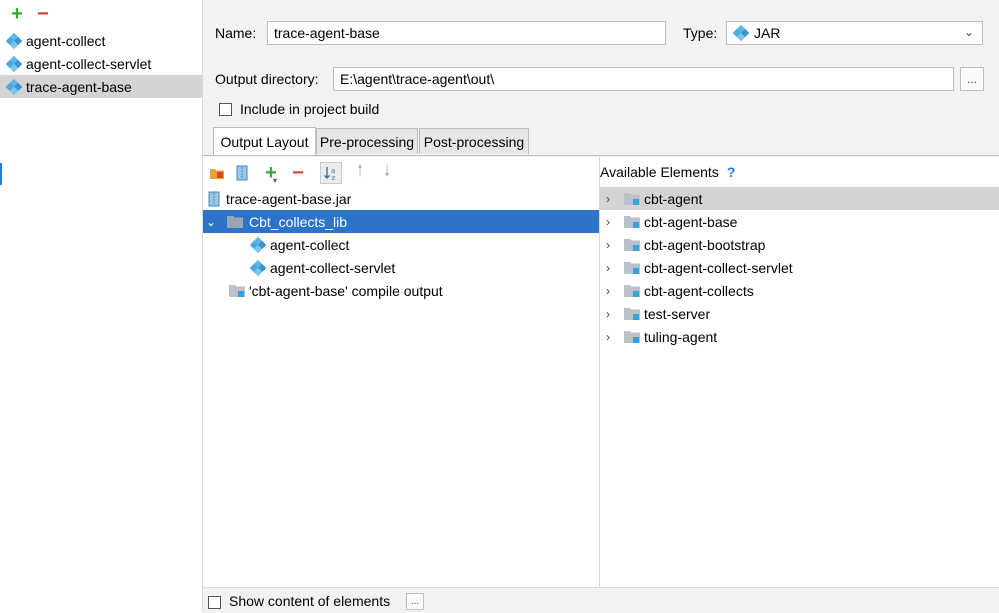 This screenshot has height=613, width=999. I want to click on tab-output-layout: Output Layout, so click(264, 141).